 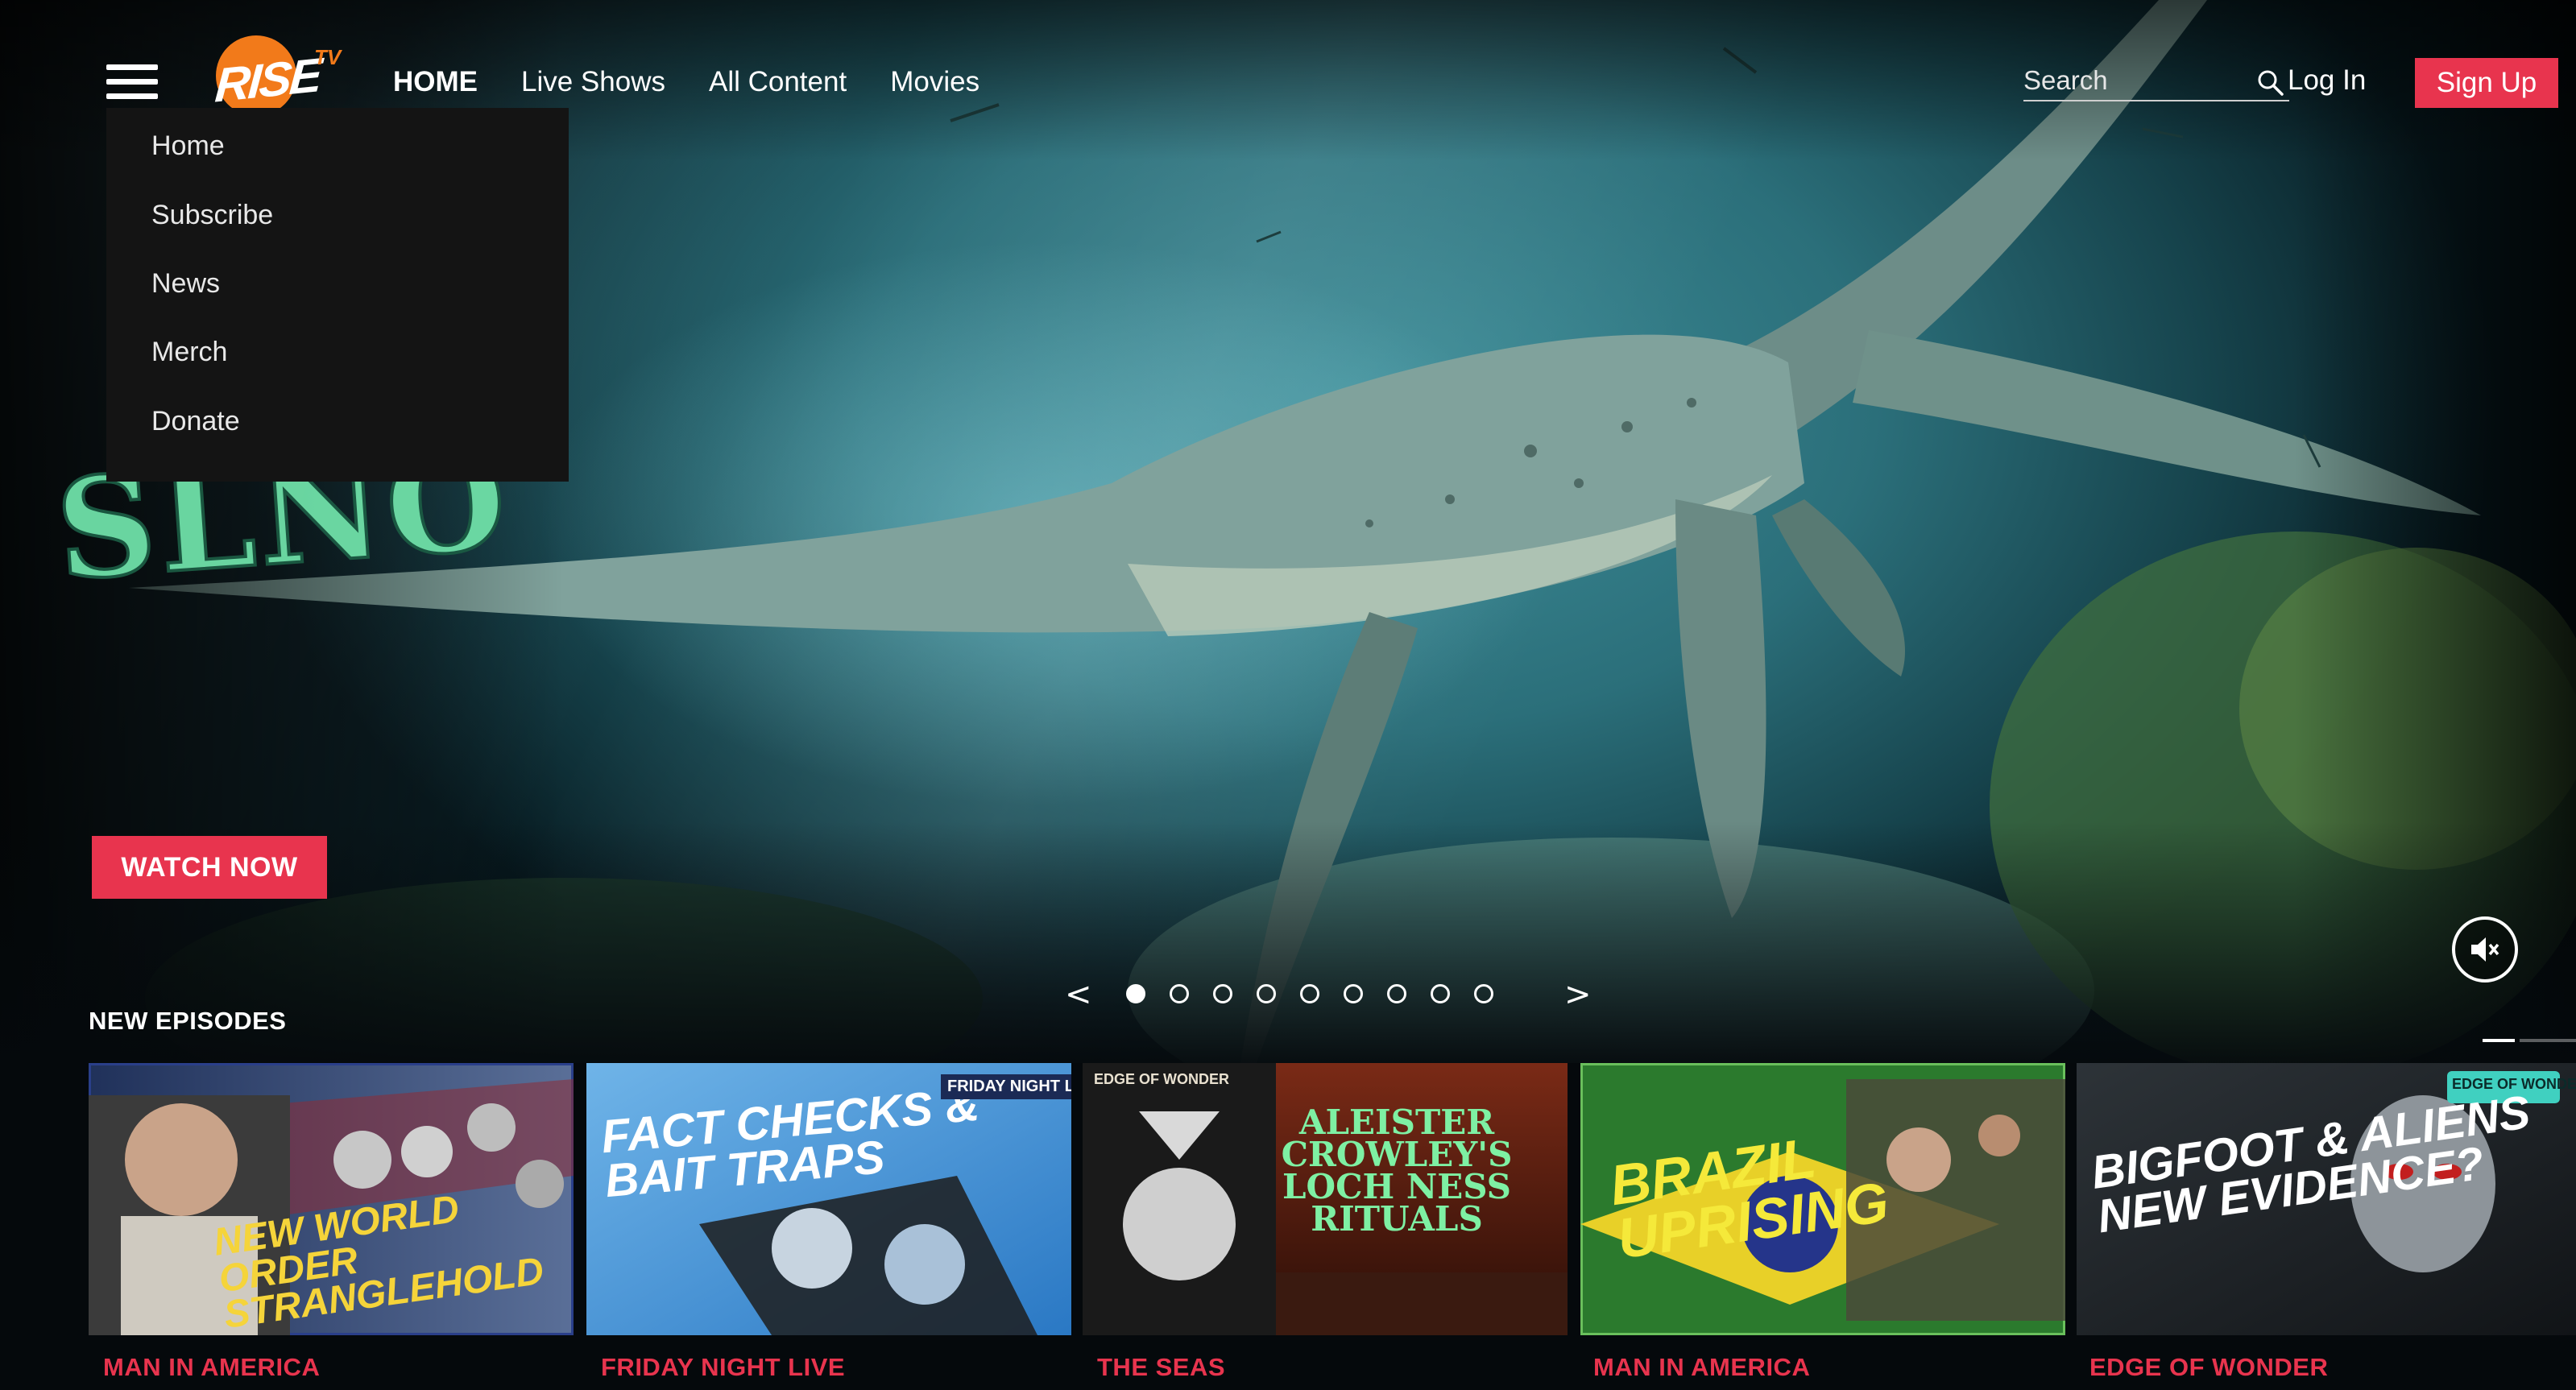 I want to click on menu-item-subscribe: Subscribe, so click(x=212, y=216).